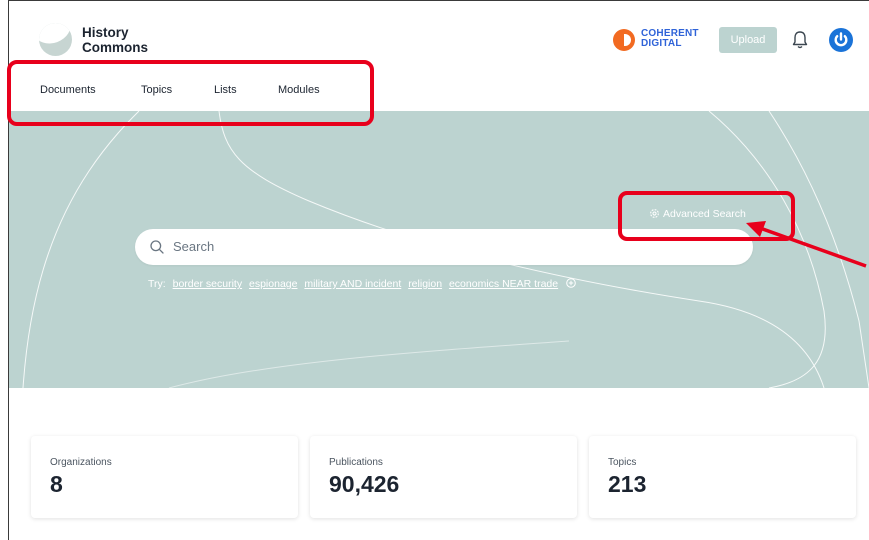 The image size is (869, 540). Describe the element at coordinates (624, 40) in the screenshot. I see `coherent-digital-logo-icon` at that location.